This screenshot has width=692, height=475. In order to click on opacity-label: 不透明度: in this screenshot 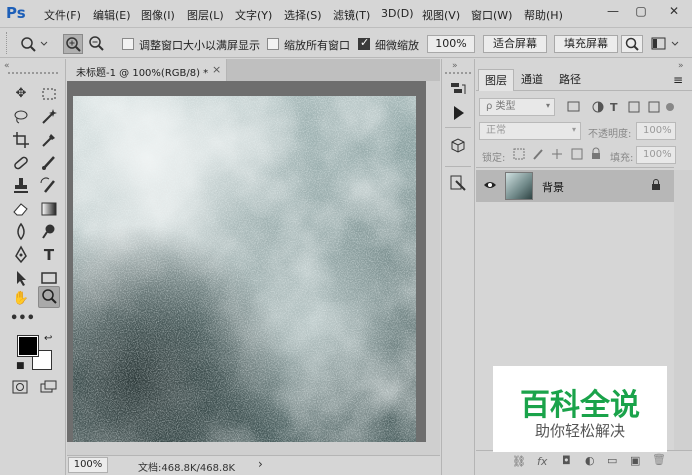, I will do `click(610, 134)`.